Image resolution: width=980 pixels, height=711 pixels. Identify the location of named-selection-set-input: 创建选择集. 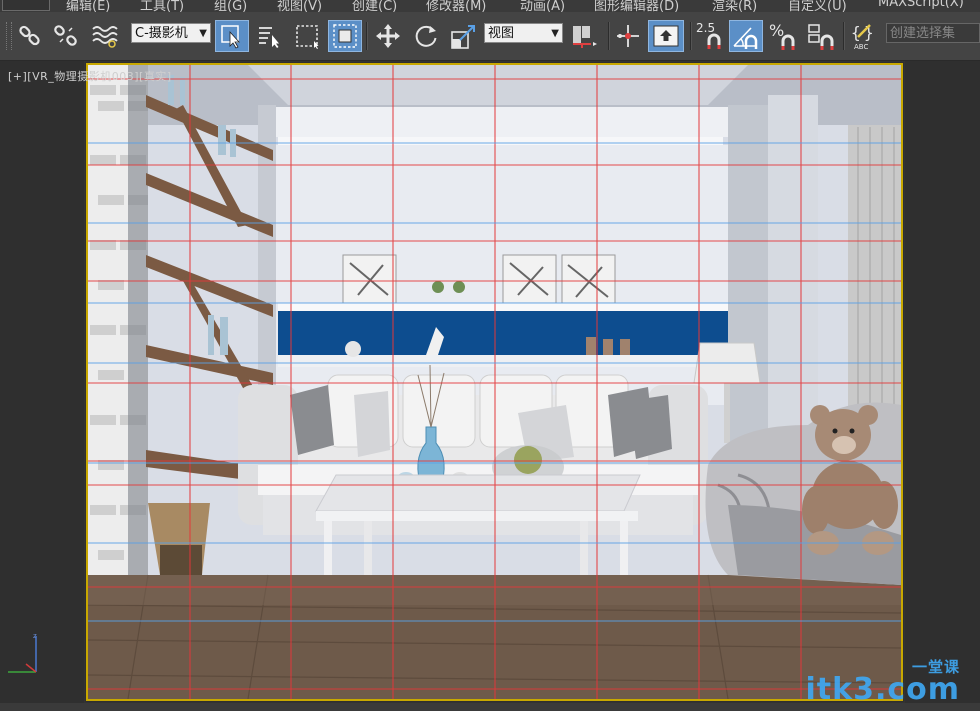
(933, 33).